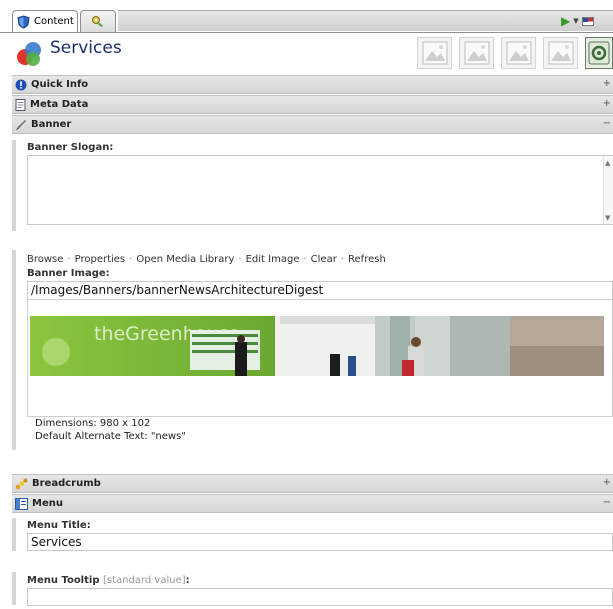  What do you see at coordinates (607, 218) in the screenshot?
I see `scroll-down-icon: ▼` at bounding box center [607, 218].